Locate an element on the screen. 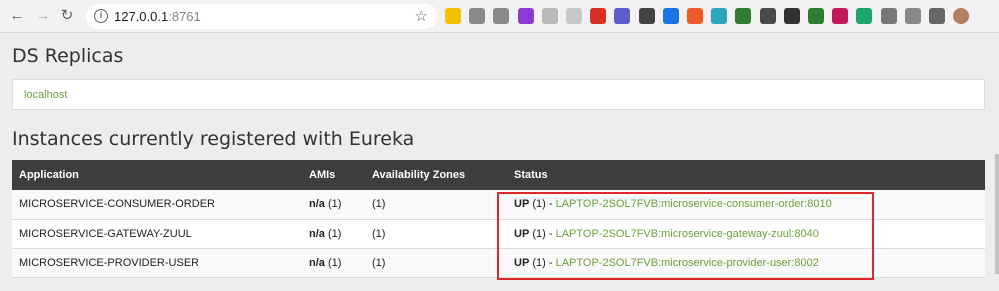 The image size is (999, 291). ext-6-icon is located at coordinates (574, 16).